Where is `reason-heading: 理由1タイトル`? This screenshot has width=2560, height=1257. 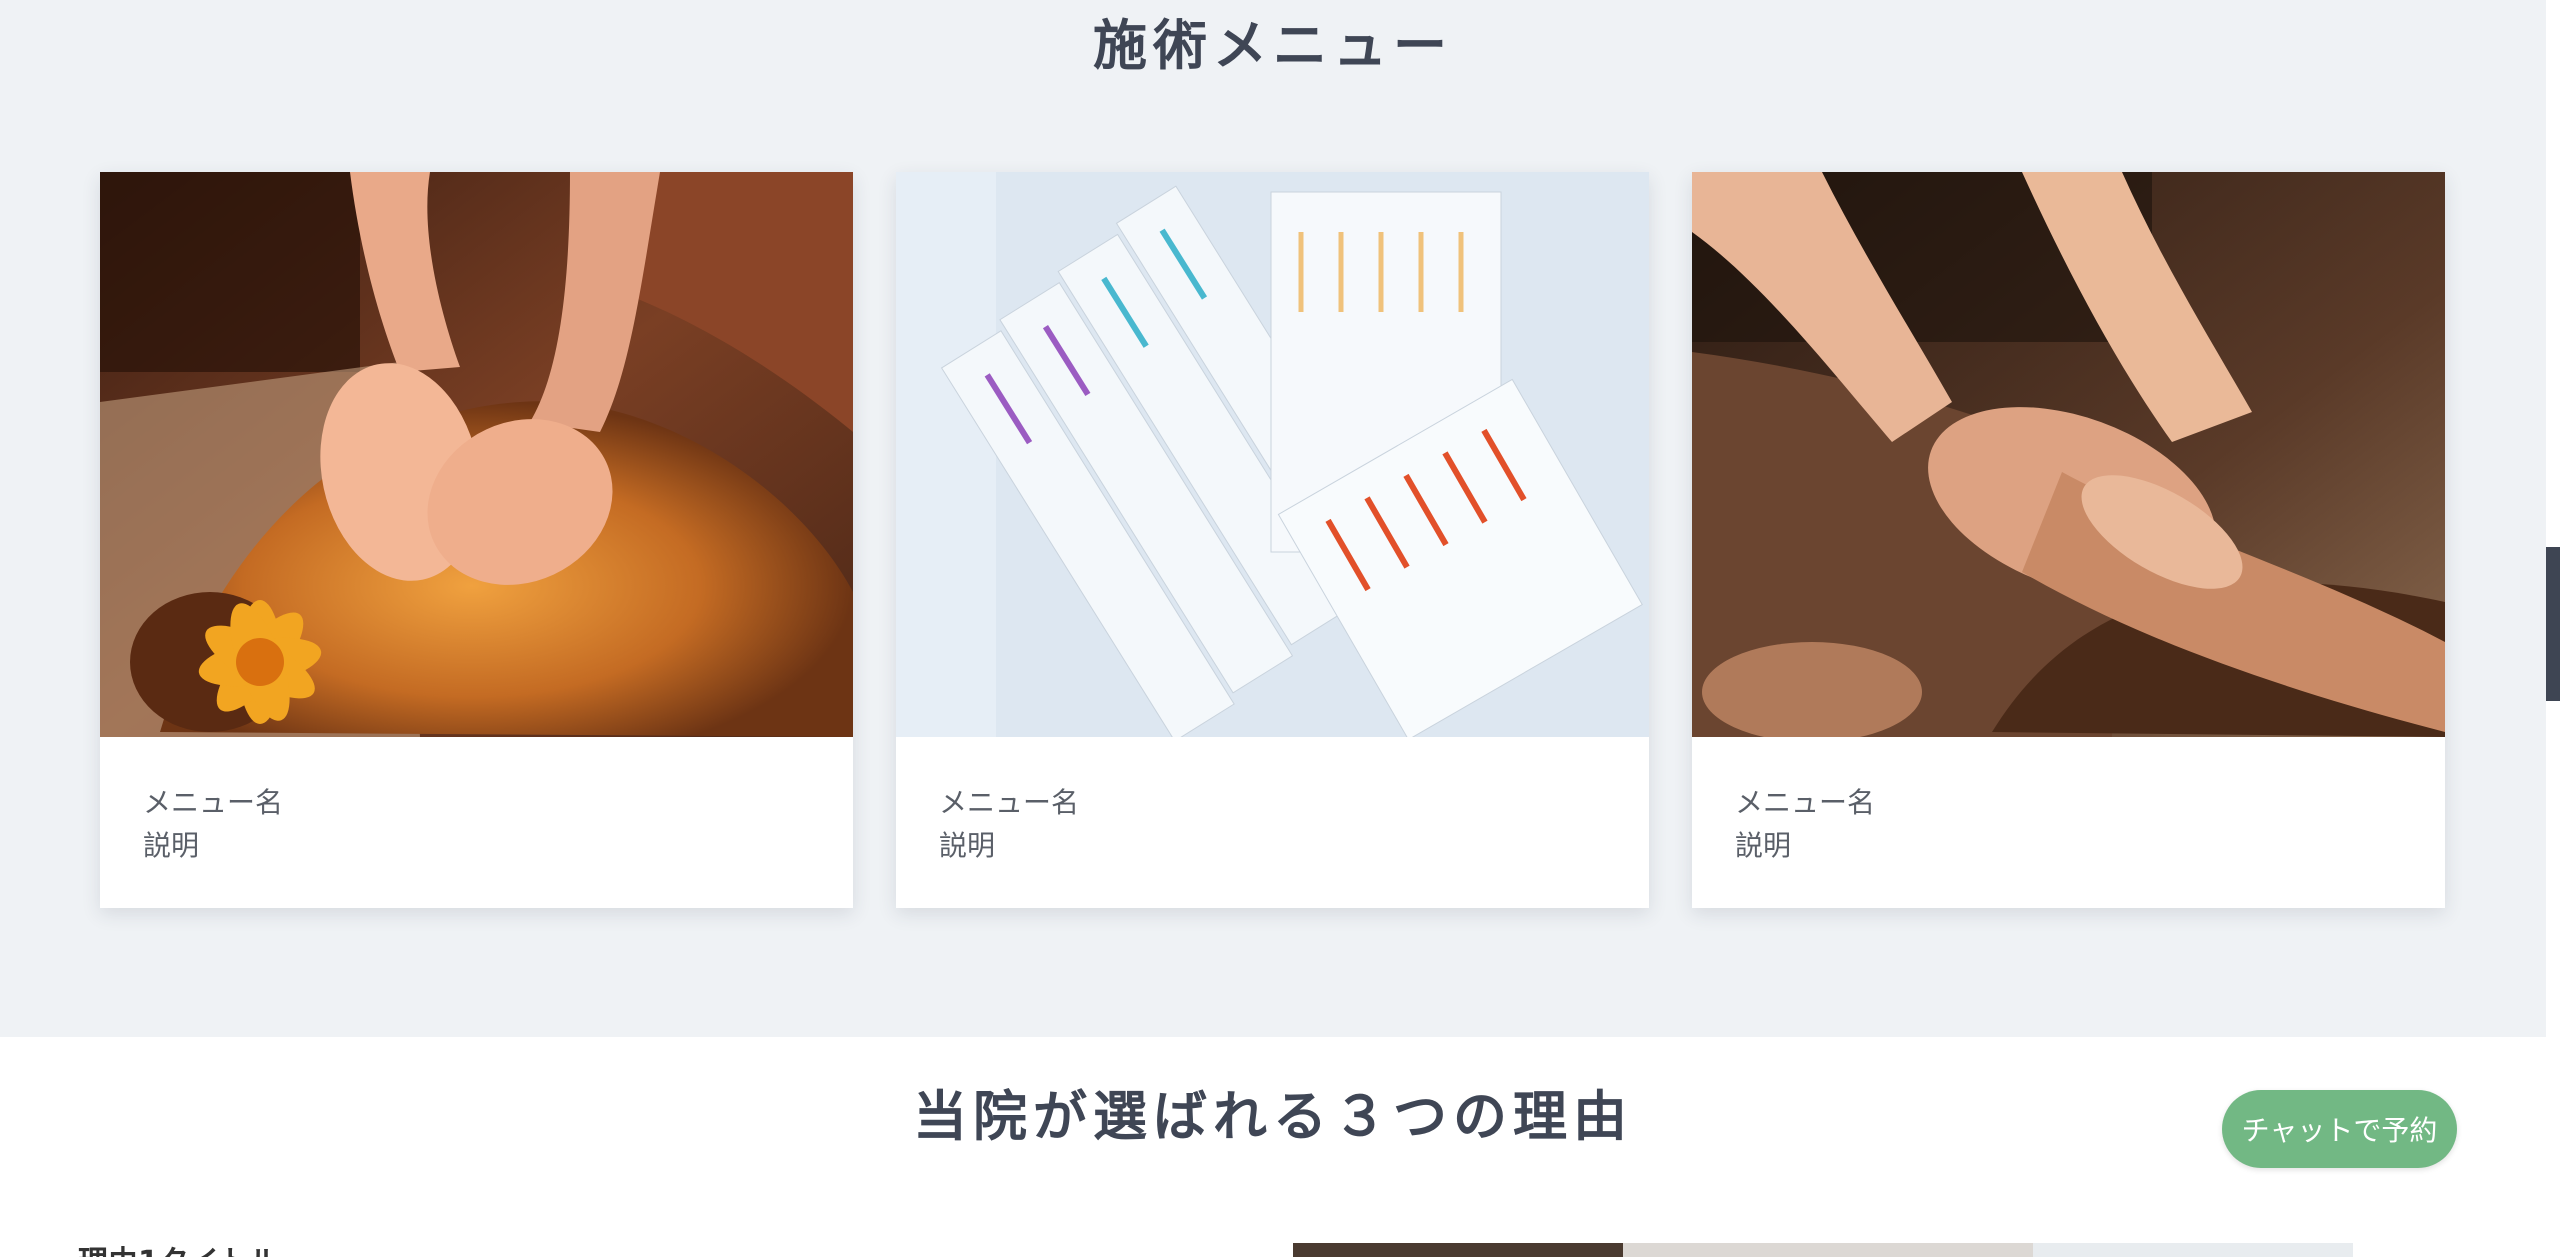
reason-heading: 理由1タイトル is located at coordinates (178, 1250).